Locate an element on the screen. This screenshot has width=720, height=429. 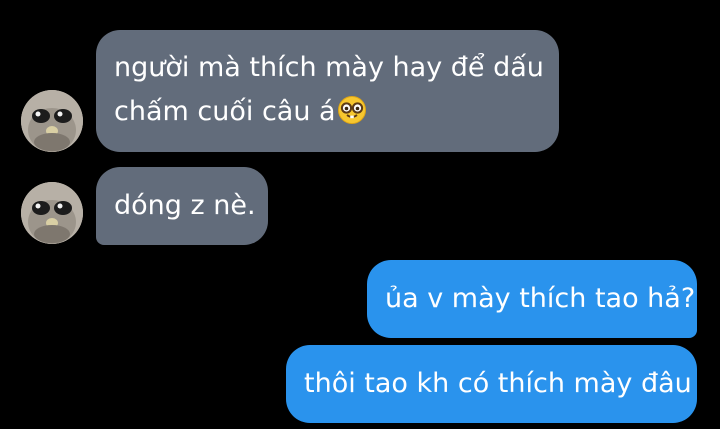
message-text-line: dóng z nè. is located at coordinates (185, 205).